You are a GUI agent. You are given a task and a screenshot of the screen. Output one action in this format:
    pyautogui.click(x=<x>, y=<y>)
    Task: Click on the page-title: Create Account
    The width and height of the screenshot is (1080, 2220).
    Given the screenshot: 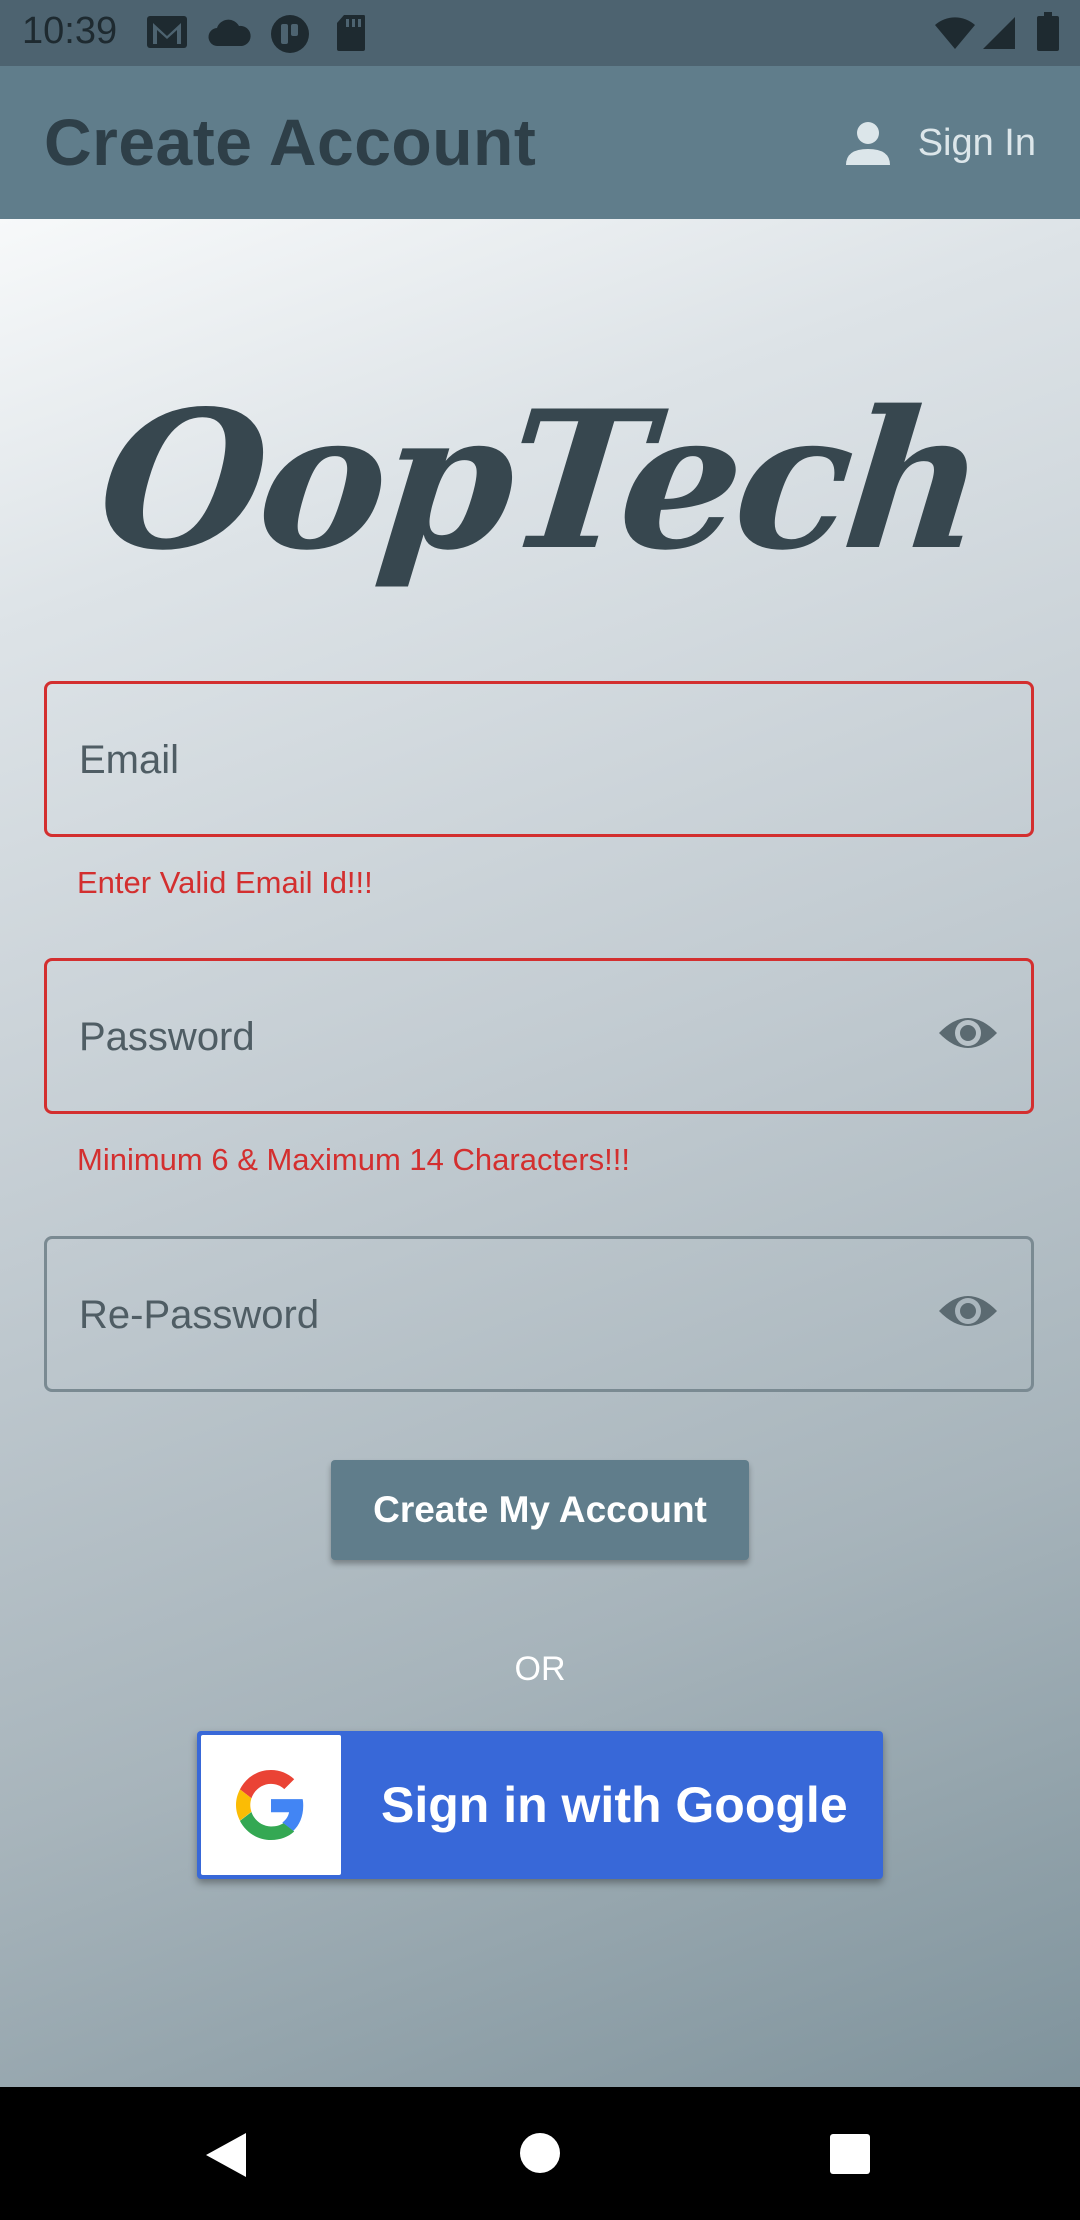 What is the action you would take?
    pyautogui.click(x=290, y=142)
    